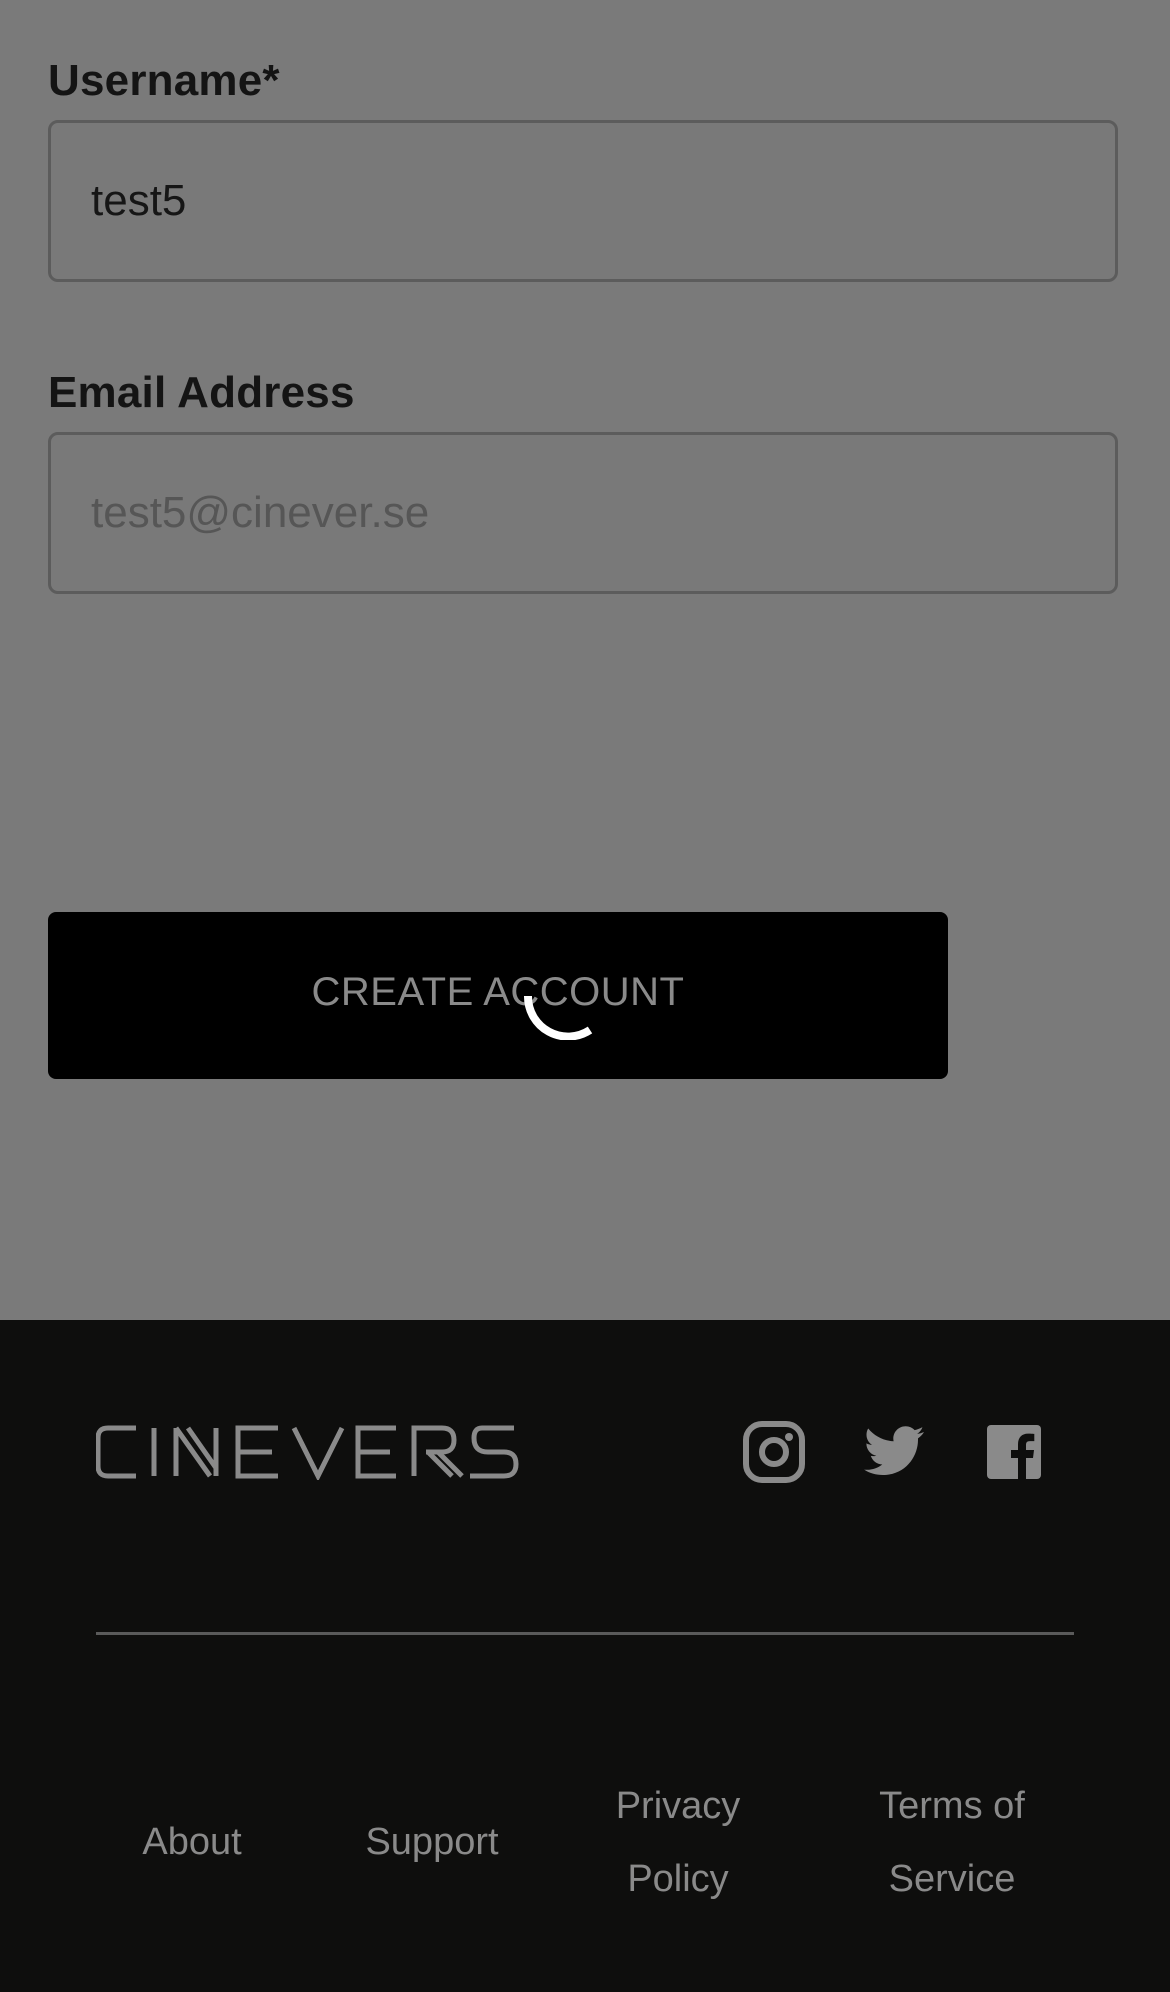 Image resolution: width=1170 pixels, height=1992 pixels. Describe the element at coordinates (678, 1879) in the screenshot. I see `footer-link-privacy-line2: Policy` at that location.